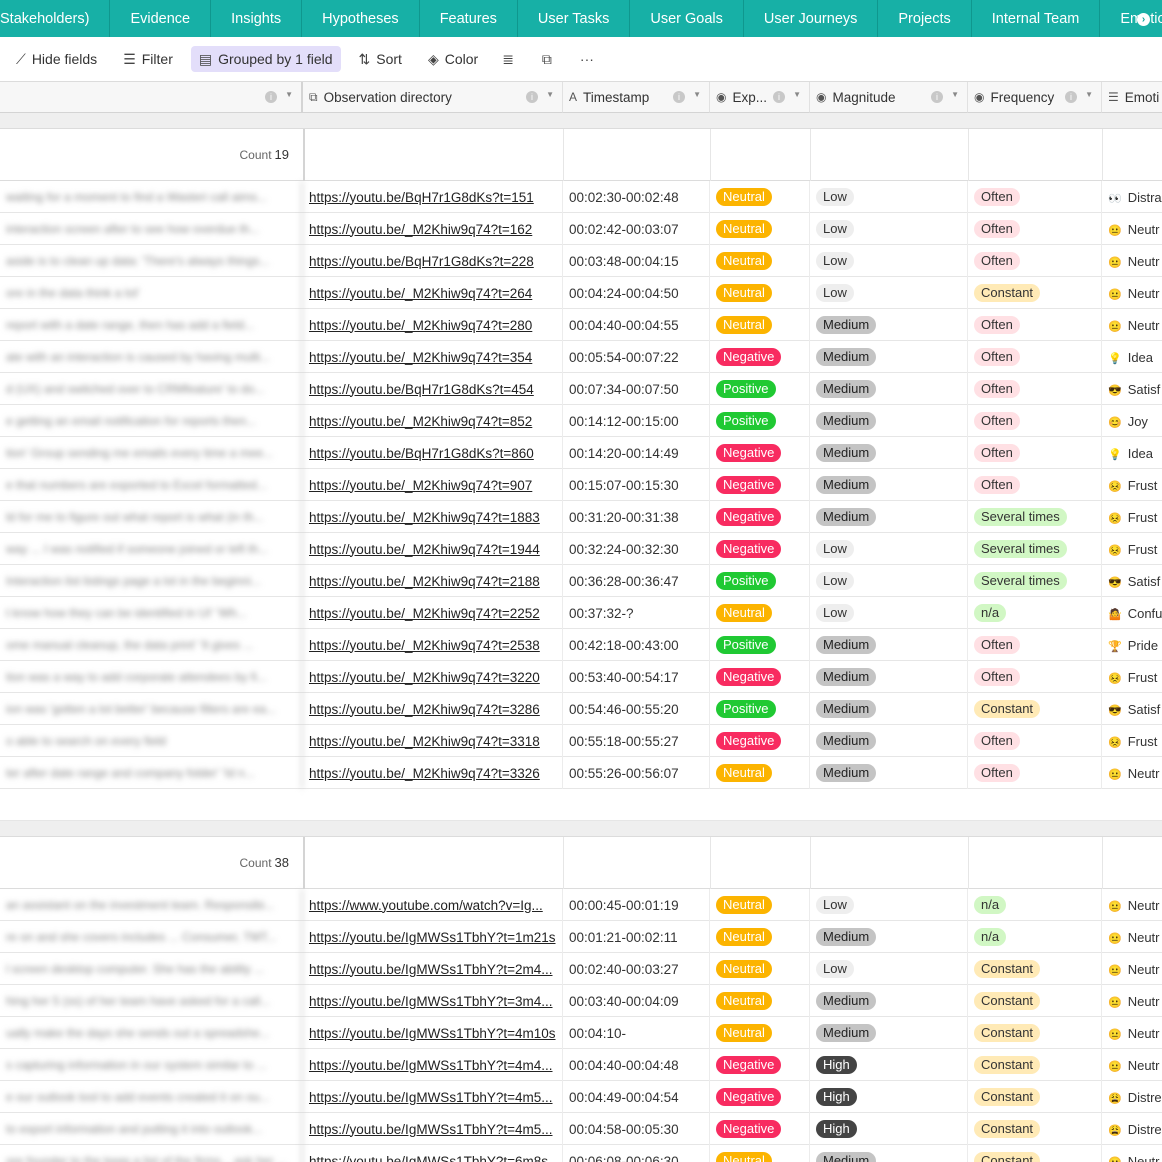 This screenshot has width=1162, height=1162. Describe the element at coordinates (1132, 421) in the screenshot. I see `emotion-cell: 😊 Joy` at that location.